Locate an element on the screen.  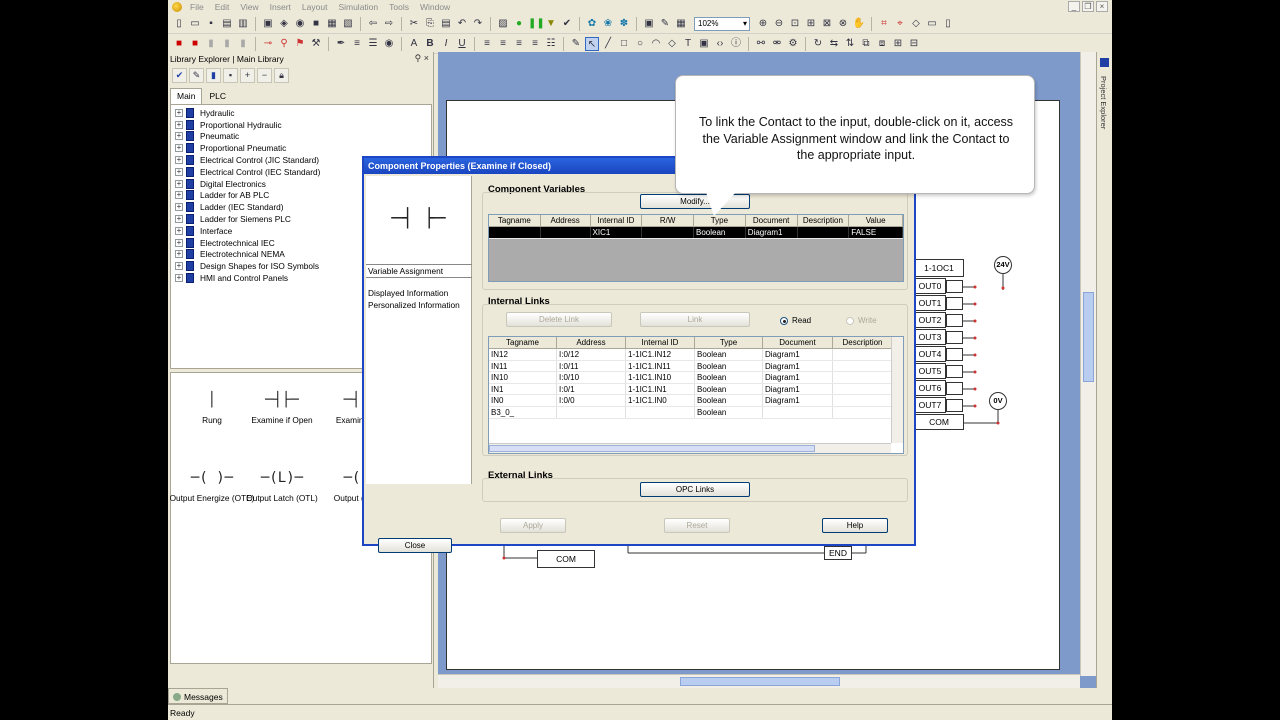
distribute-icon: ⊞ is located at coordinates (898, 44).